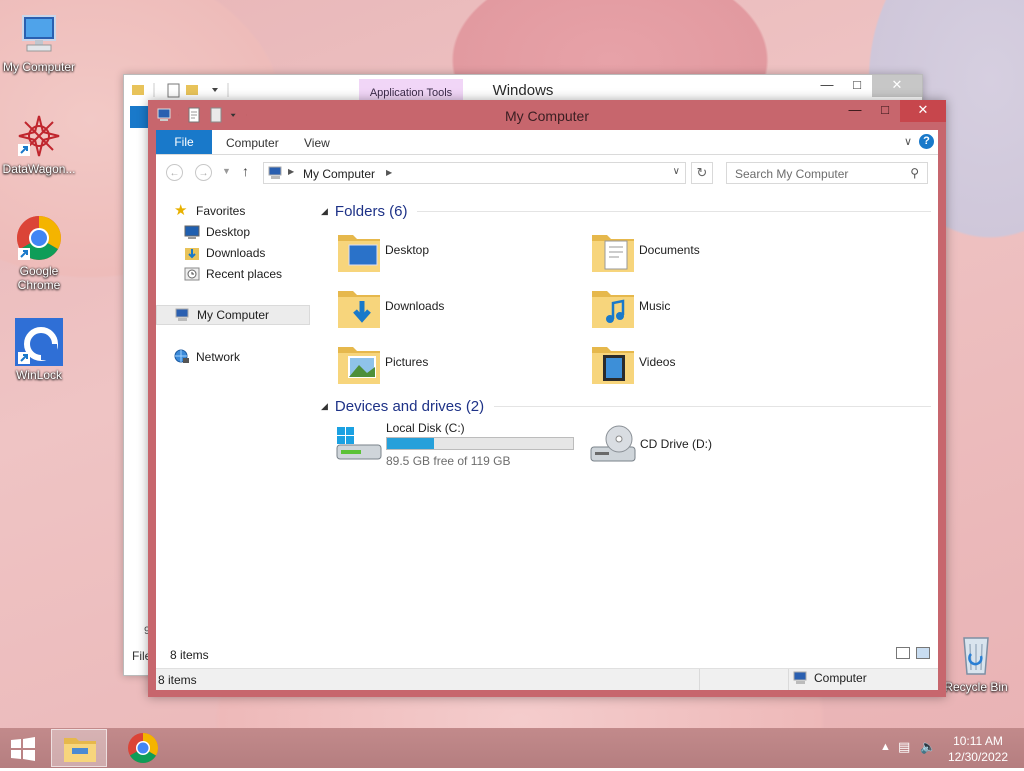 The height and width of the screenshot is (771, 1024). Describe the element at coordinates (39, 342) in the screenshot. I see `winlock-icon` at that location.